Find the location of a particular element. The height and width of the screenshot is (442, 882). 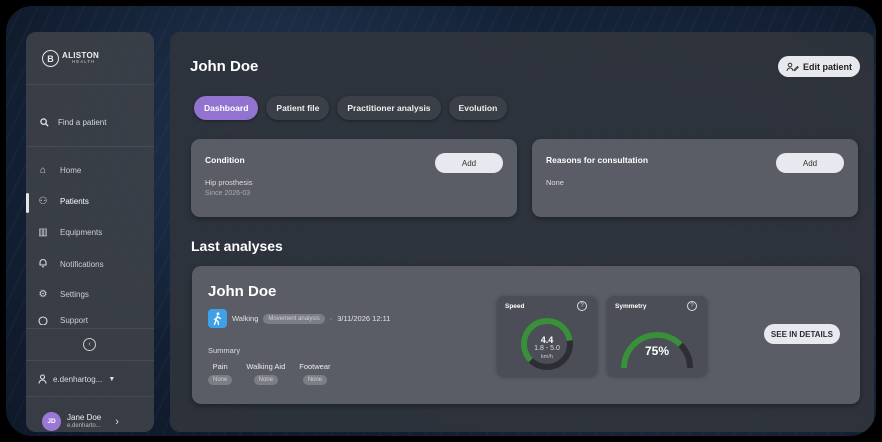

edit-patient-label: Edit patient is located at coordinates (827, 66).